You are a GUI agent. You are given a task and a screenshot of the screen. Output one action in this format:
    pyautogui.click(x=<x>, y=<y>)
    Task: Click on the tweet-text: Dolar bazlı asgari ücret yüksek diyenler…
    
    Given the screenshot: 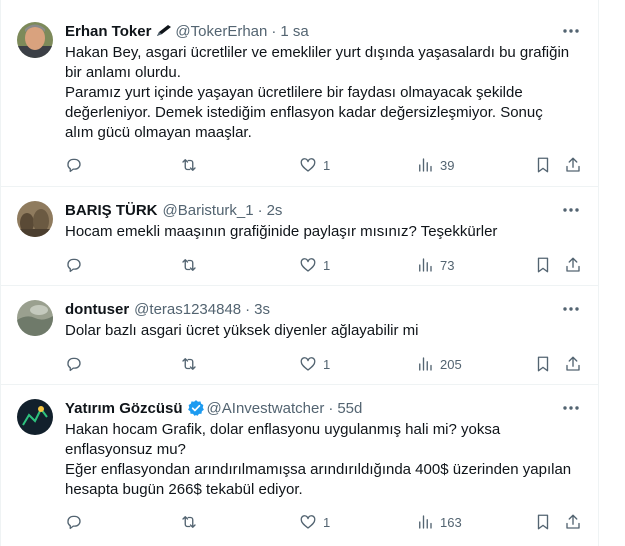 What is the action you would take?
    pyautogui.click(x=325, y=331)
    